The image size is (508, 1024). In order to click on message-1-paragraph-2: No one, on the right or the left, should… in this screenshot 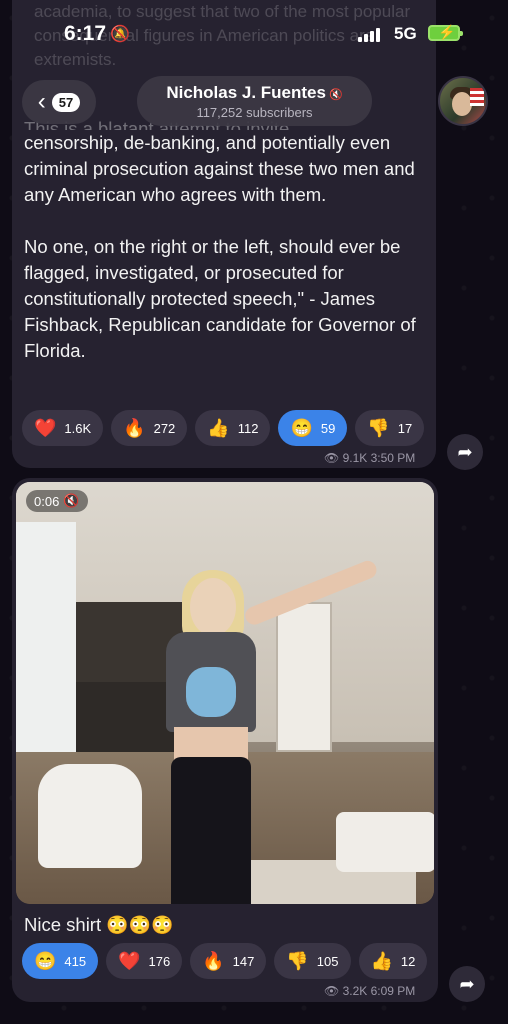, I will do `click(220, 298)`.